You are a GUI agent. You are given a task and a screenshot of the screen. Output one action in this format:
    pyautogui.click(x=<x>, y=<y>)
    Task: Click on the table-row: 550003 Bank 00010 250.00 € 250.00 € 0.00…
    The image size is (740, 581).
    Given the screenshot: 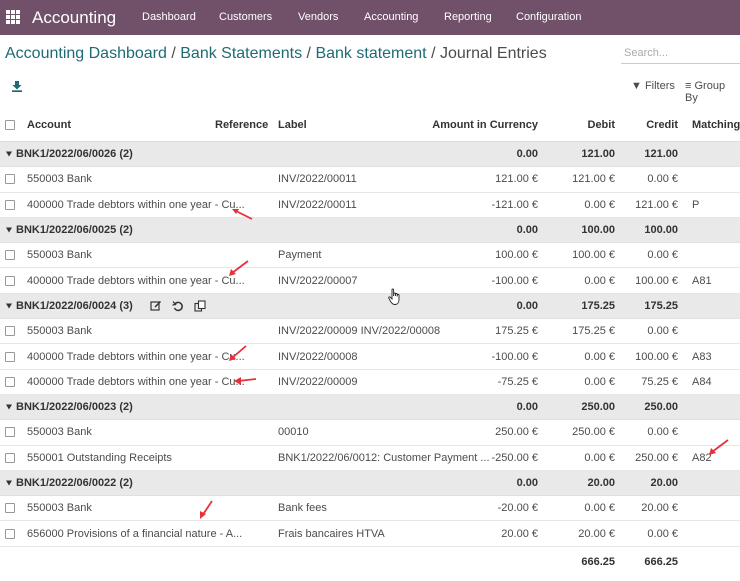 What is the action you would take?
    pyautogui.click(x=370, y=433)
    